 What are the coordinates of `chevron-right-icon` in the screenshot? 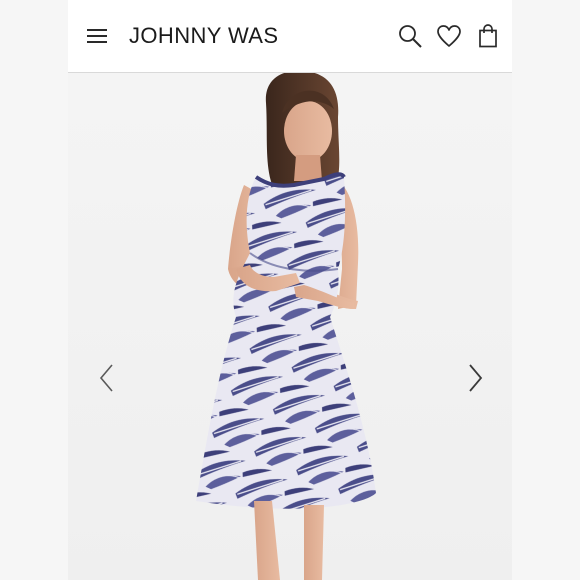 It's located at (474, 378).